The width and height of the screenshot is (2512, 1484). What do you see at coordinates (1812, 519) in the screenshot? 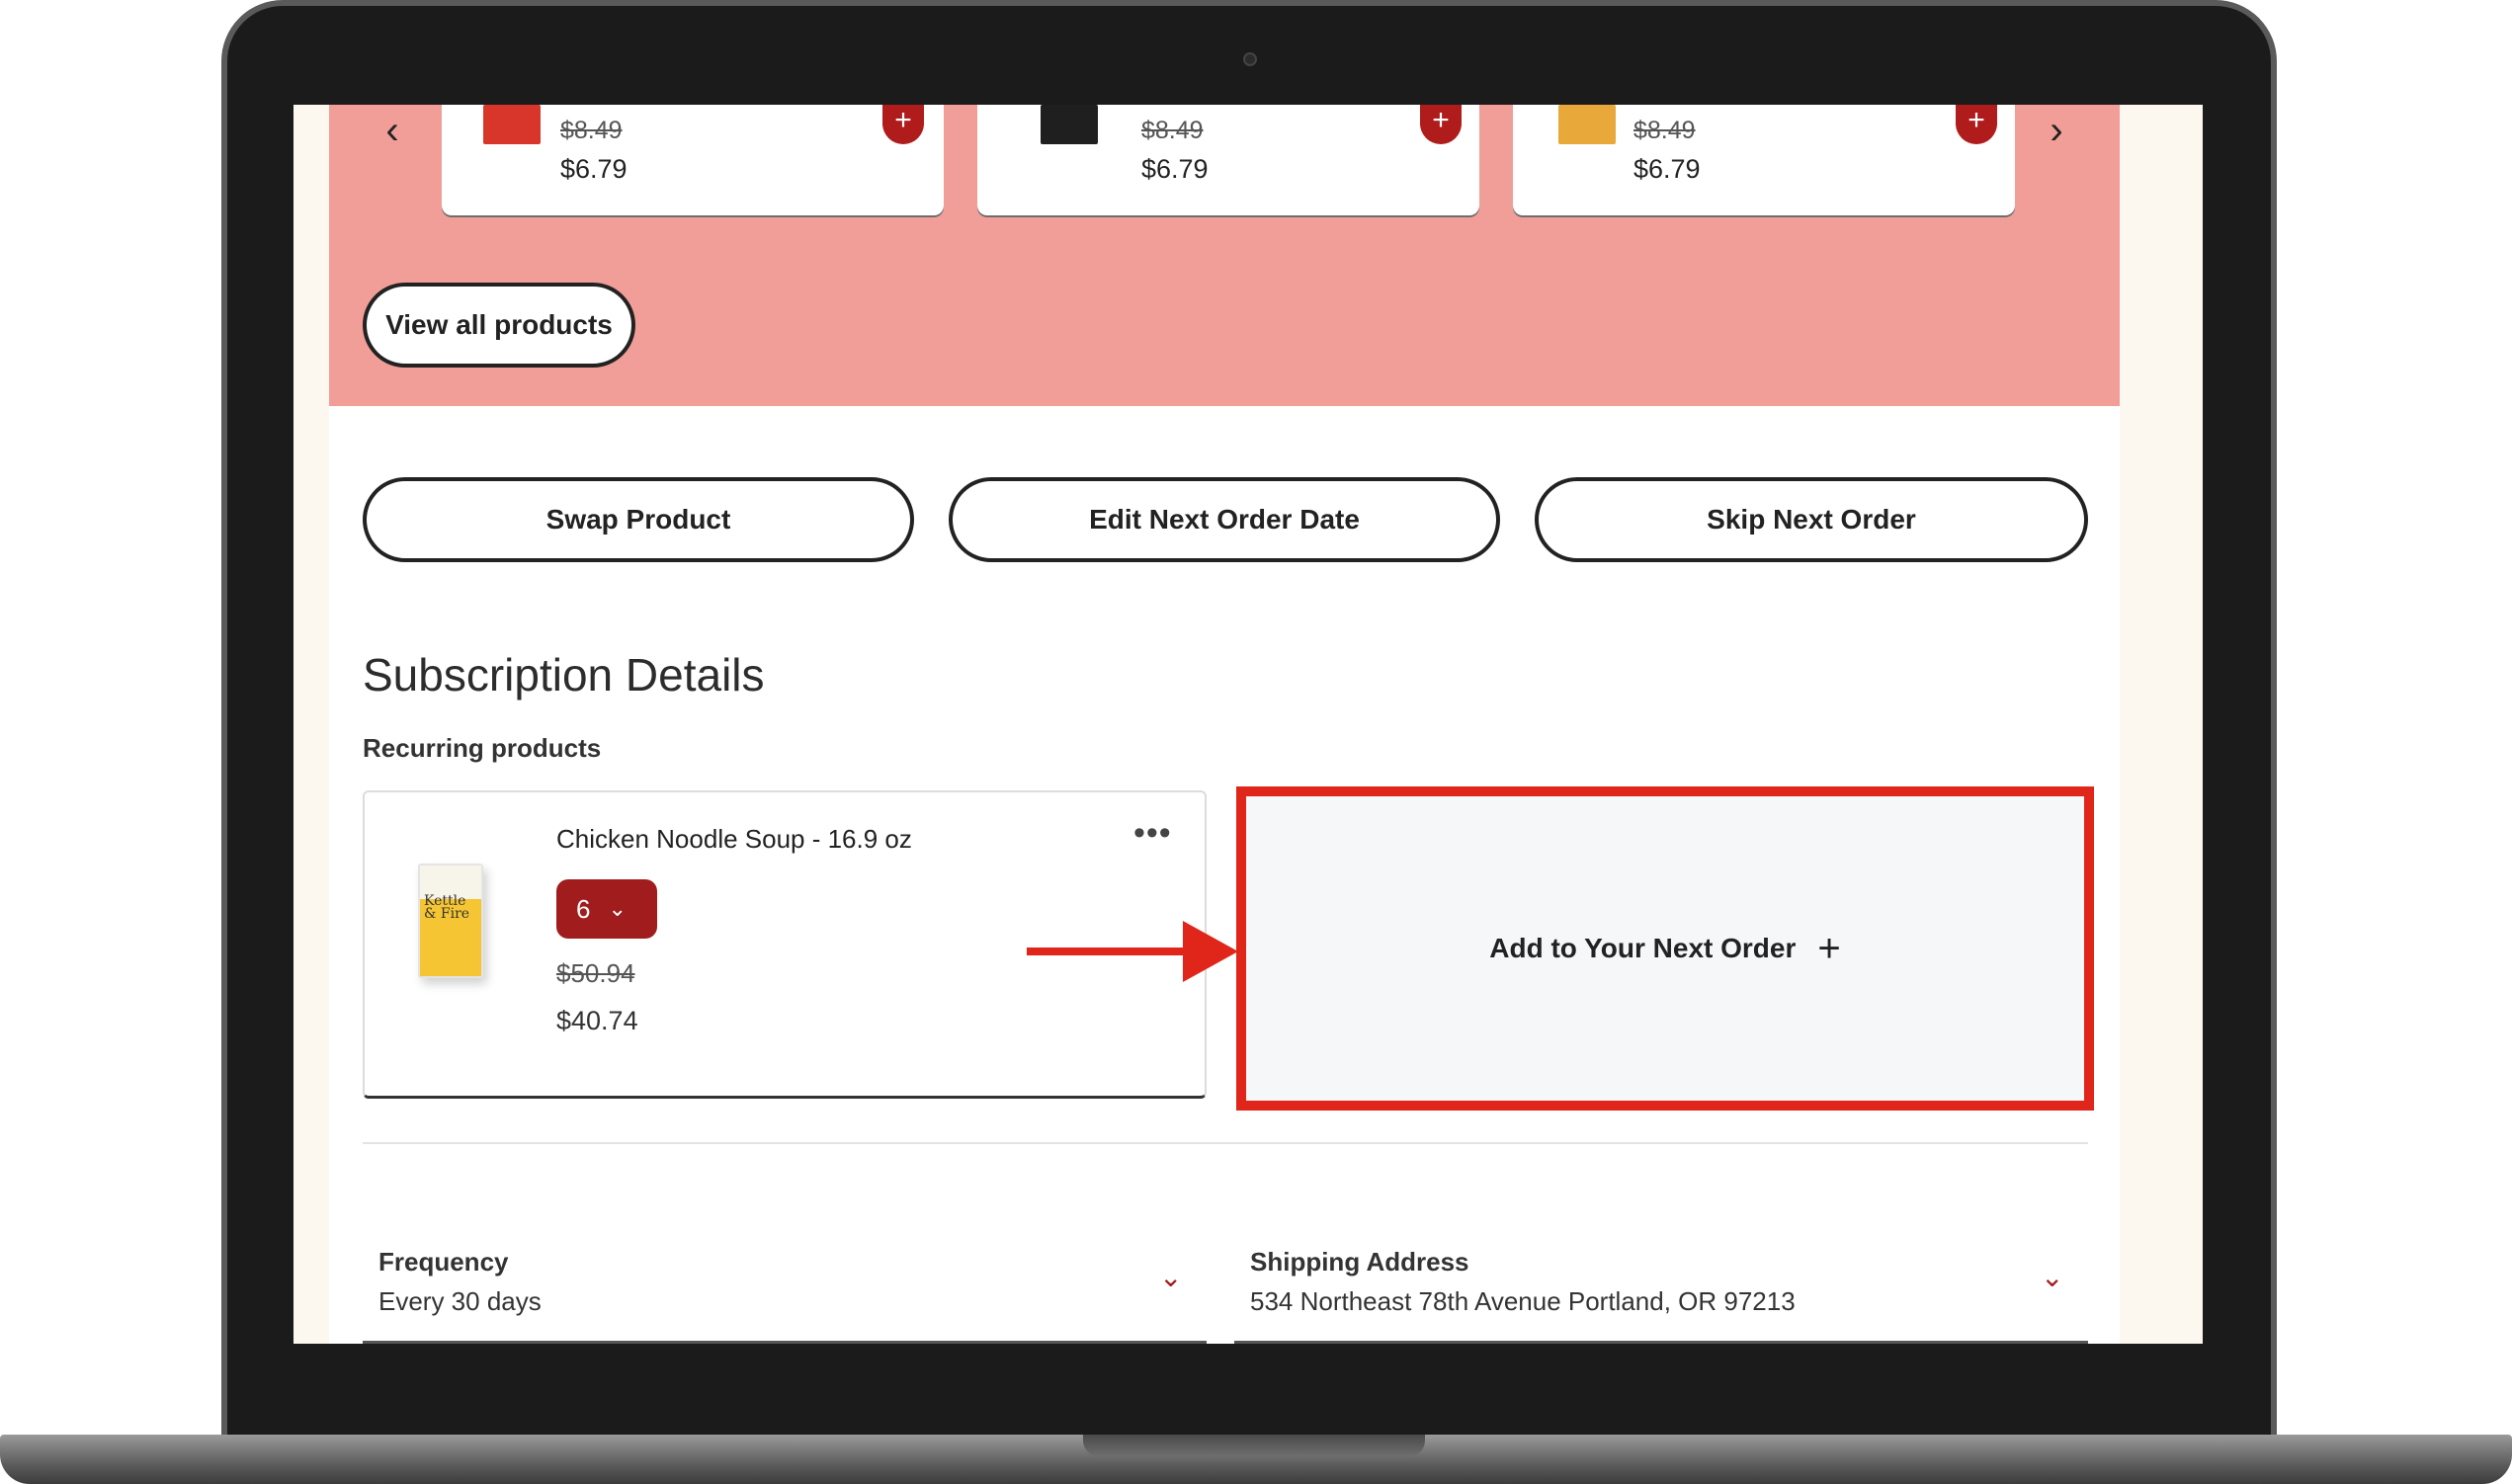
I see `skip-next-order-button: Skip Next Order` at bounding box center [1812, 519].